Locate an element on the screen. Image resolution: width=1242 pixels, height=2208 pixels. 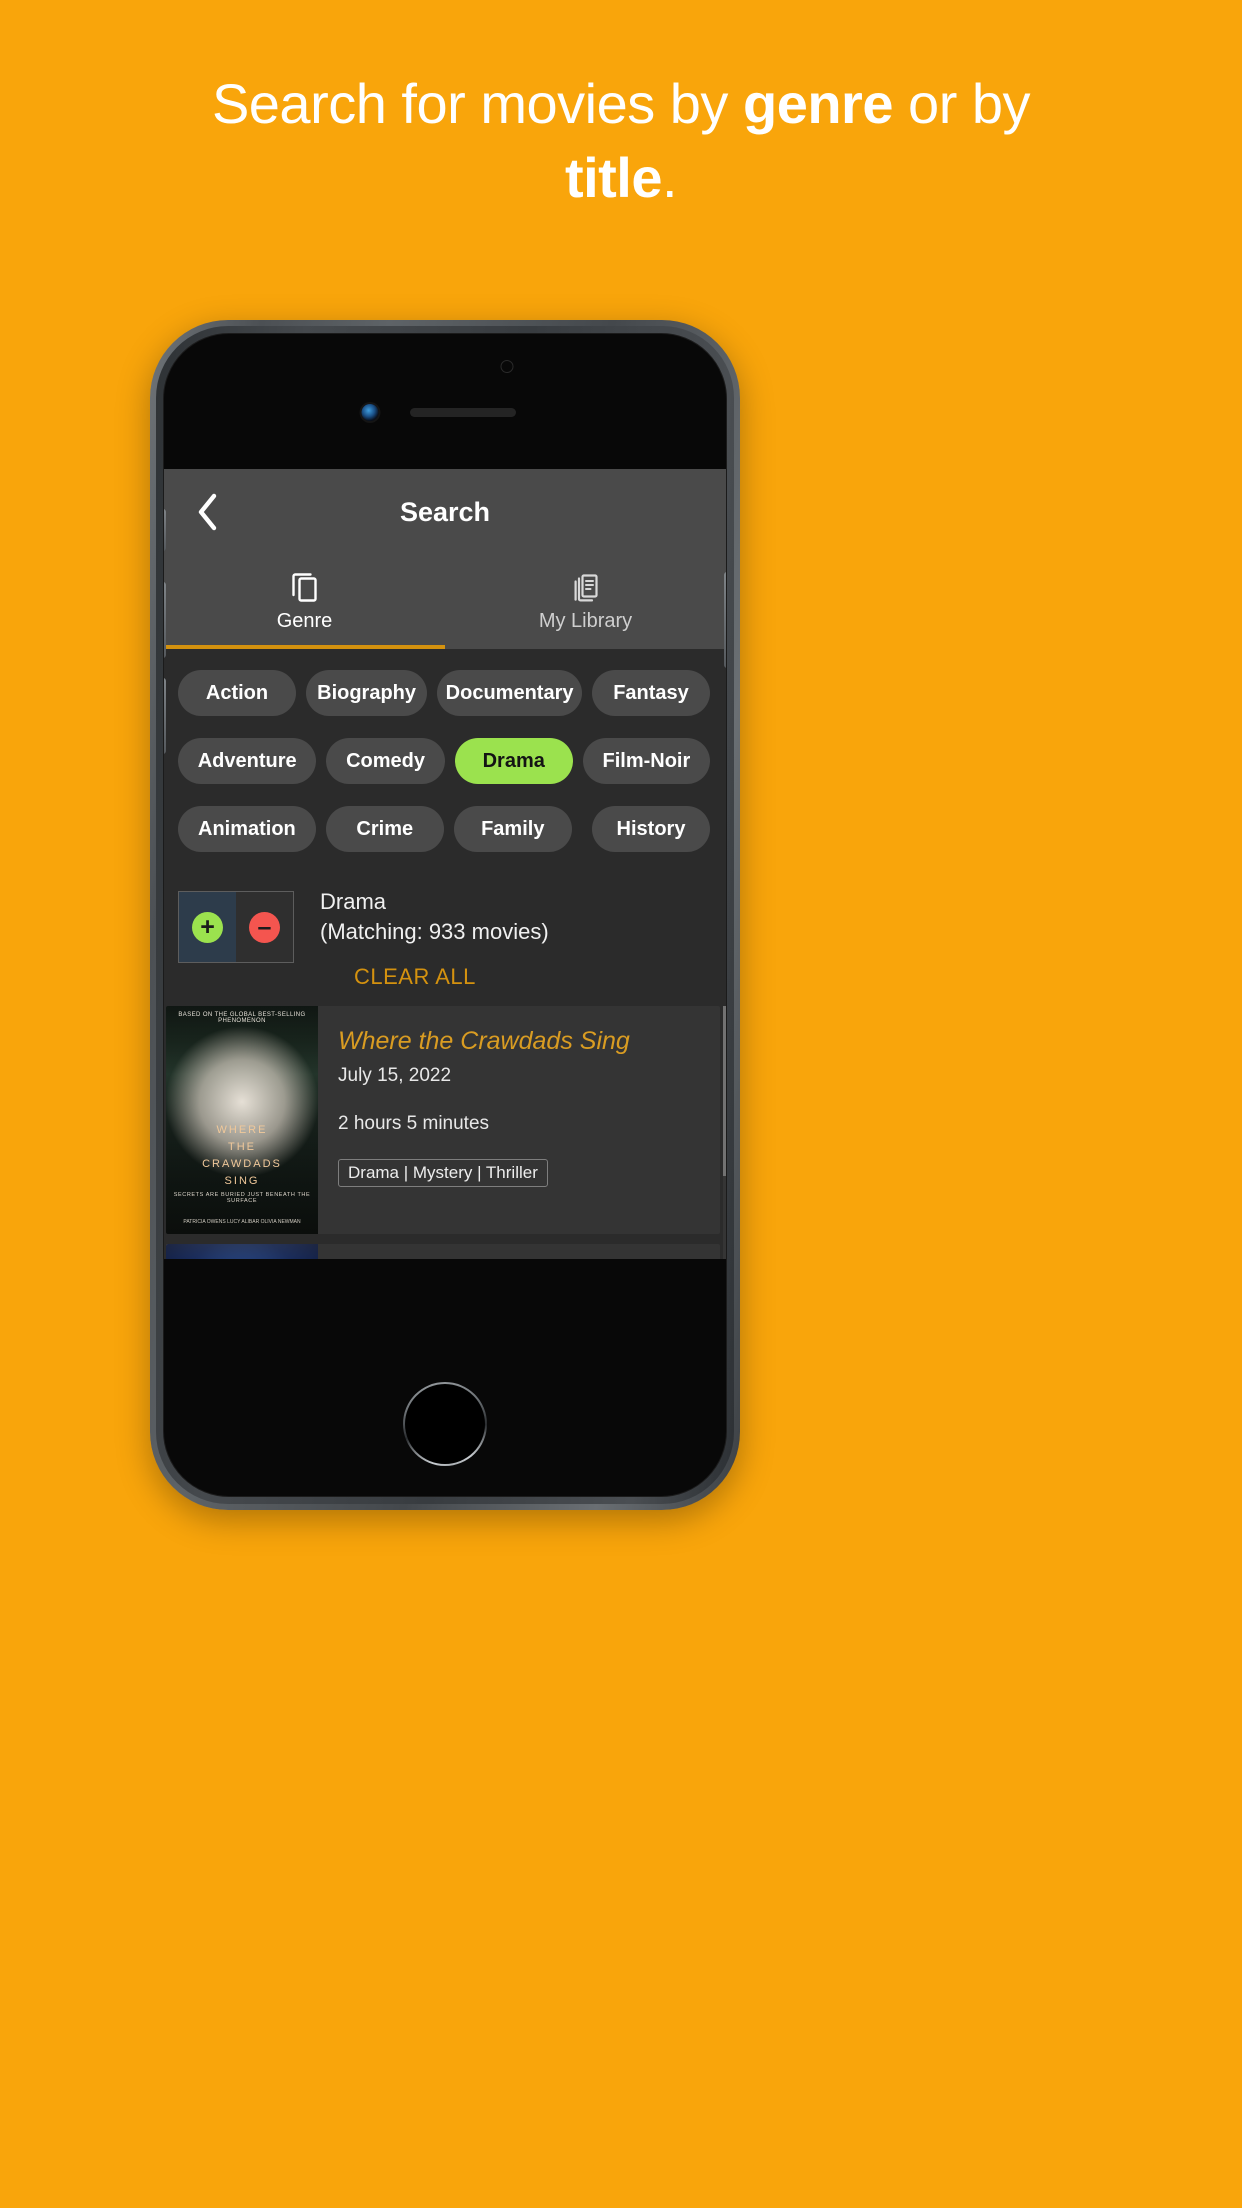
genre-chip-comedy: Comedy is located at coordinates (385, 761).